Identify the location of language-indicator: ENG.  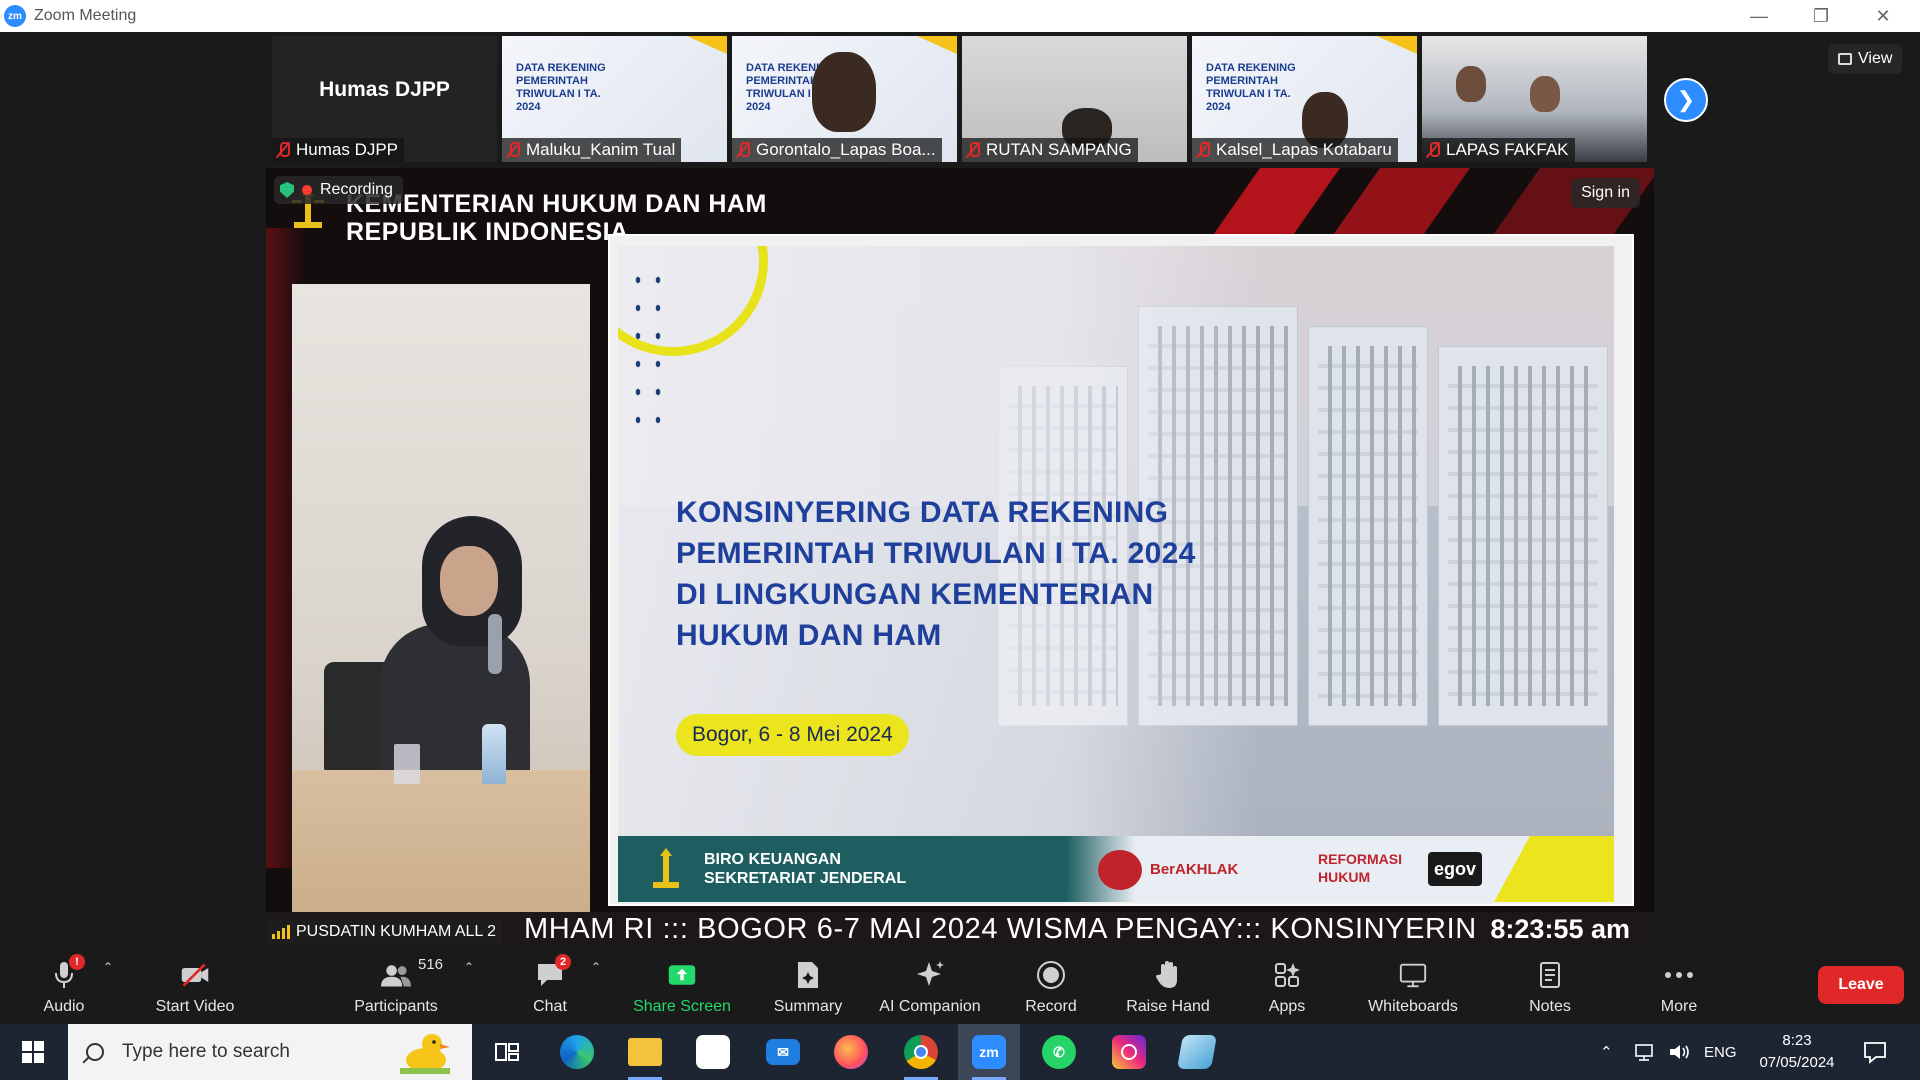
(1720, 1052).